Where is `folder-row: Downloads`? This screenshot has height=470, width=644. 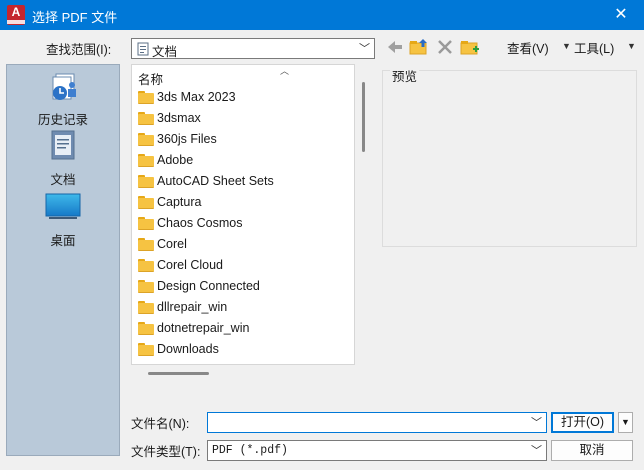
folder-row: Downloads is located at coordinates (245, 350).